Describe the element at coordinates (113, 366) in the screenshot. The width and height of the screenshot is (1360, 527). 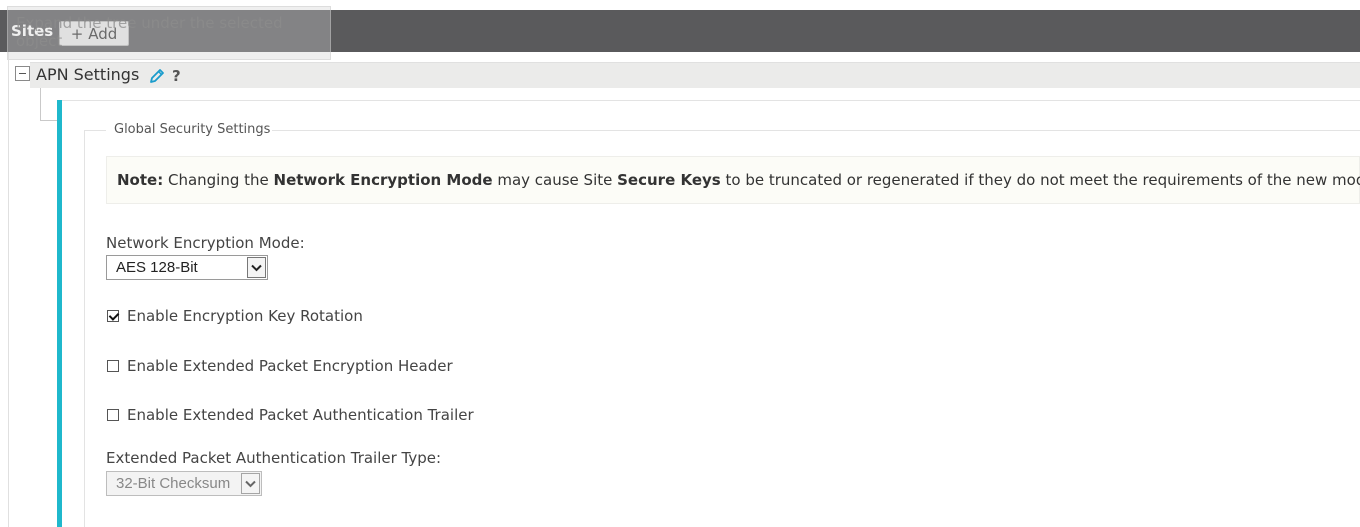
I see `ext-header-checkbox` at that location.